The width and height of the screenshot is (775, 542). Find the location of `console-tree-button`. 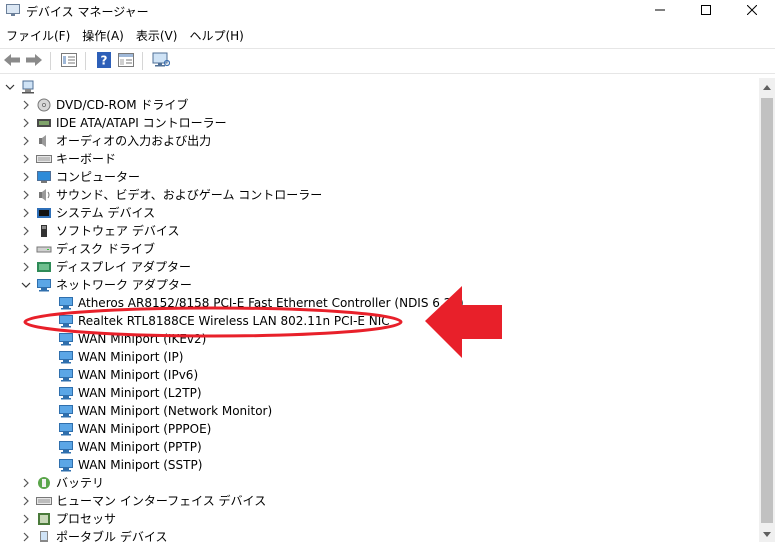

console-tree-button is located at coordinates (126, 61).